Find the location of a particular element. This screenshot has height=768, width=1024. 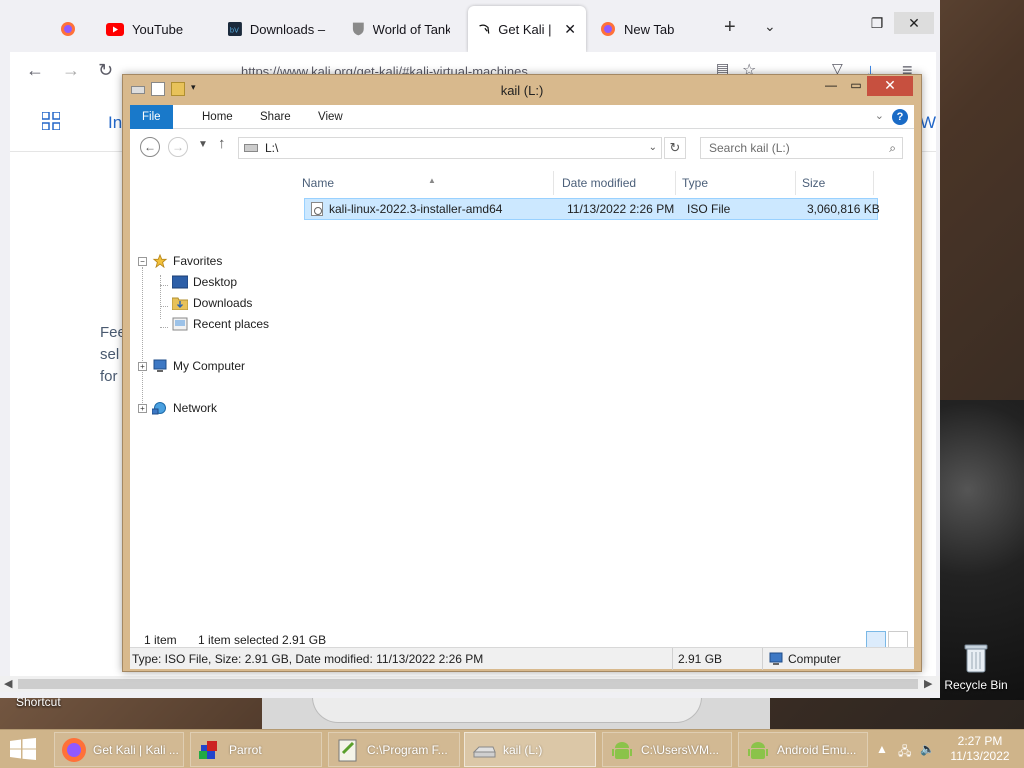

scroll-right-icon: ▶ is located at coordinates (928, 684).